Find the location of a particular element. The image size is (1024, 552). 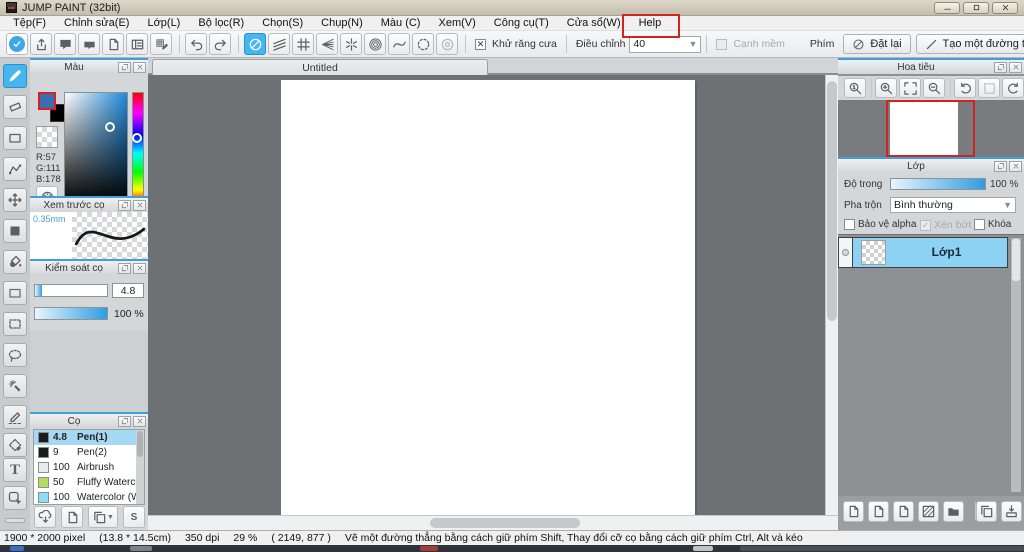

layer-list-scrollbar is located at coordinates (1016, 365).